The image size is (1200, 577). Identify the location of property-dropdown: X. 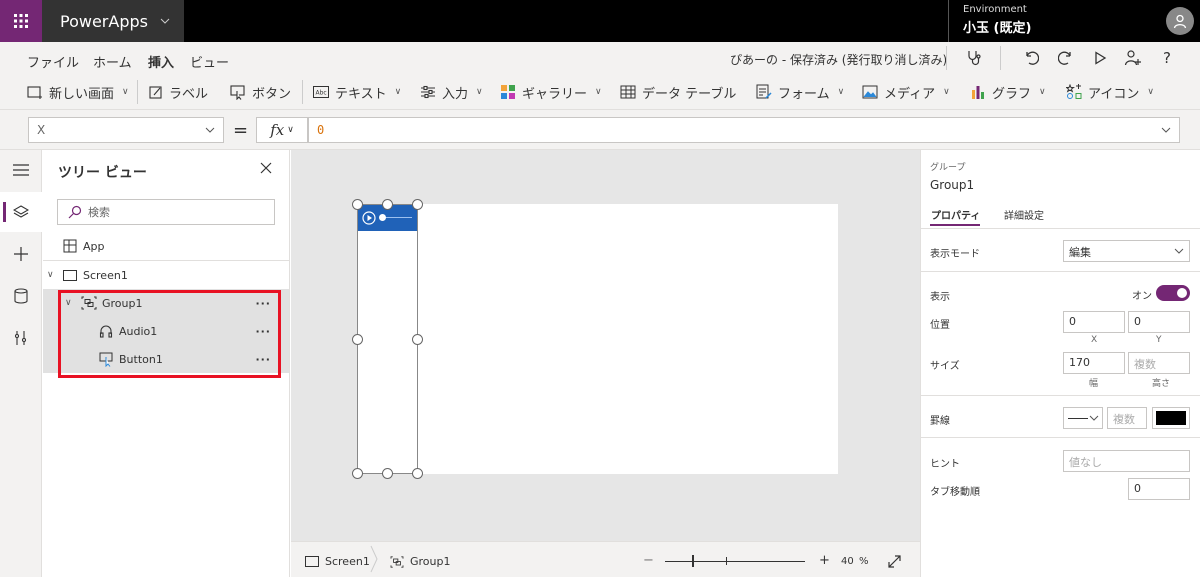
(126, 130).